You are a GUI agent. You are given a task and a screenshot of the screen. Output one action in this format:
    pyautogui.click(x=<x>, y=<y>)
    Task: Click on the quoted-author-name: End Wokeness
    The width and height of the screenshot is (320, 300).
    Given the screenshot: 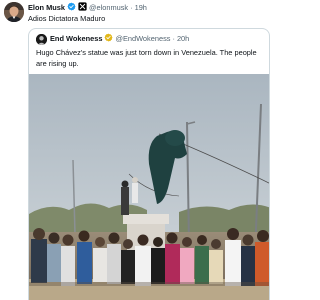 What is the action you would take?
    pyautogui.click(x=76, y=39)
    